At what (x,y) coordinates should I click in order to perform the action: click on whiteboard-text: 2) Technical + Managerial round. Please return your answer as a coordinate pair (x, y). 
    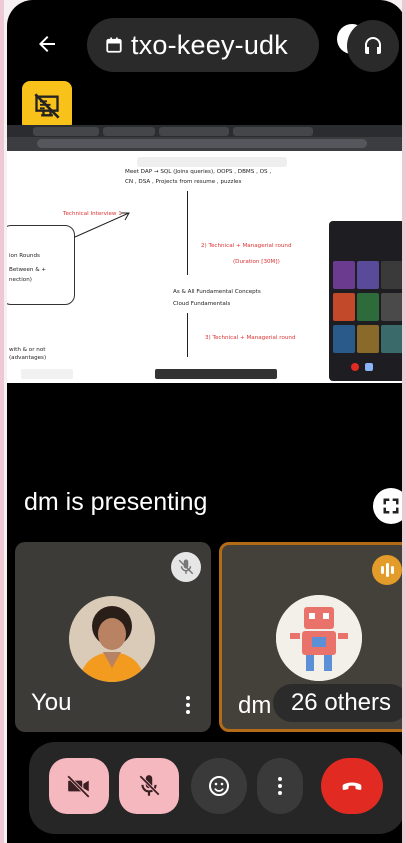
    Looking at the image, I should click on (246, 246).